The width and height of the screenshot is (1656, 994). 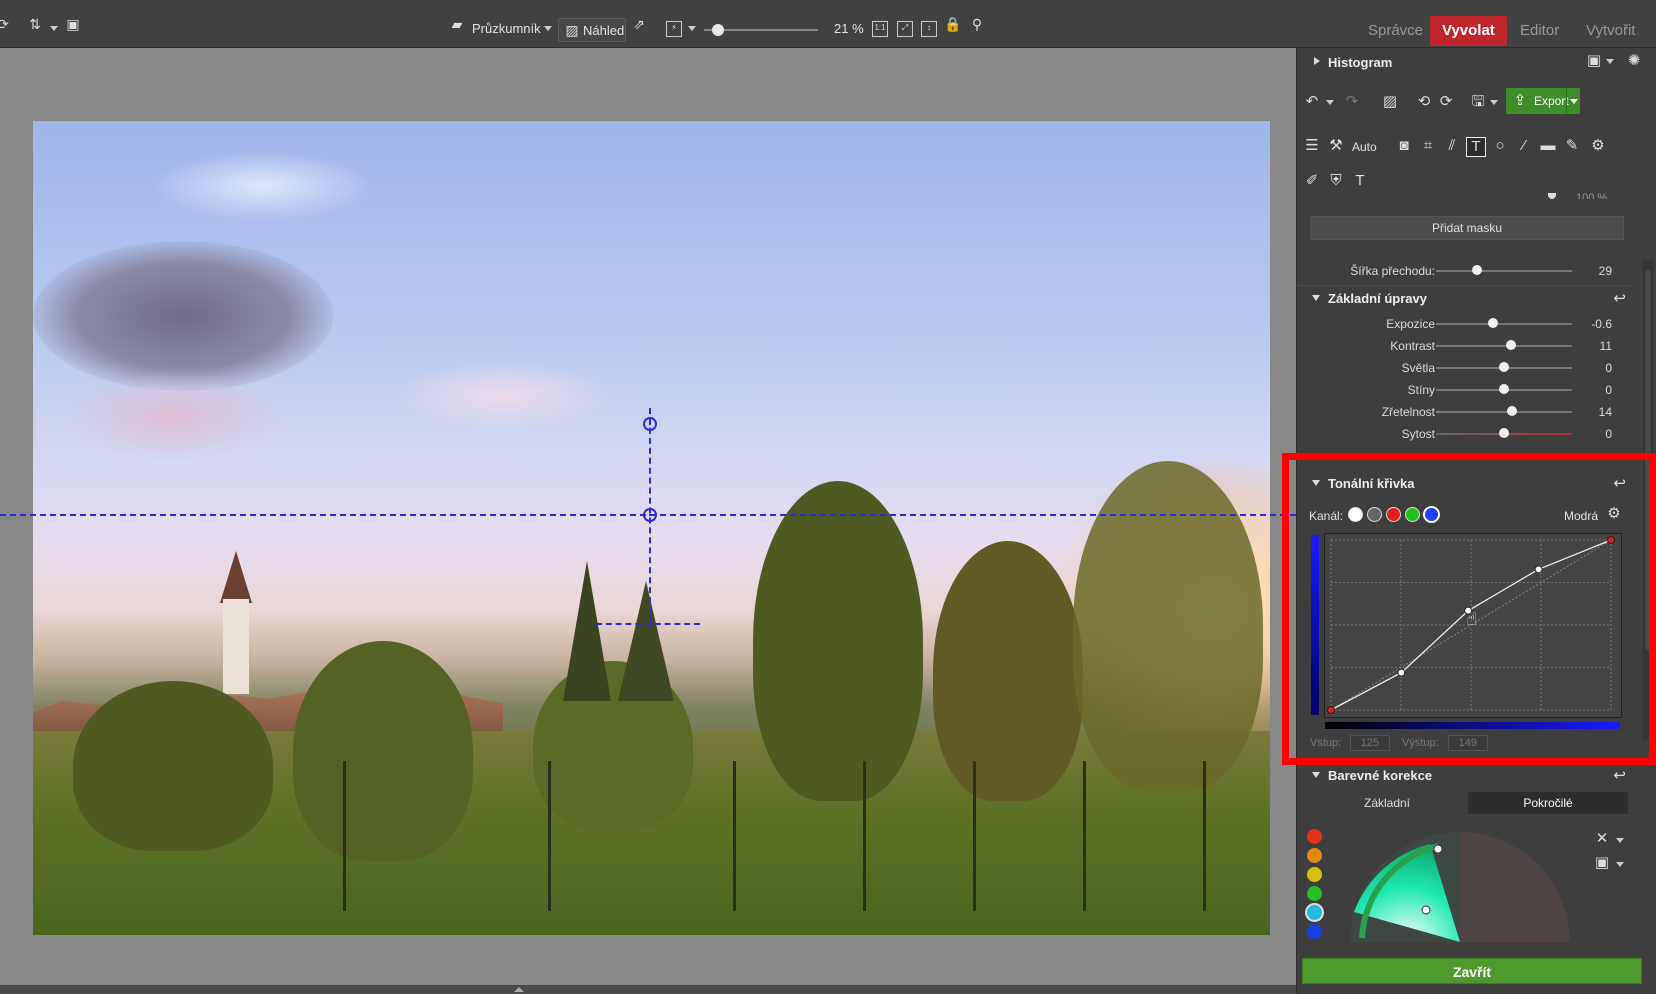 I want to click on color-red-dot, so click(x=1314, y=836).